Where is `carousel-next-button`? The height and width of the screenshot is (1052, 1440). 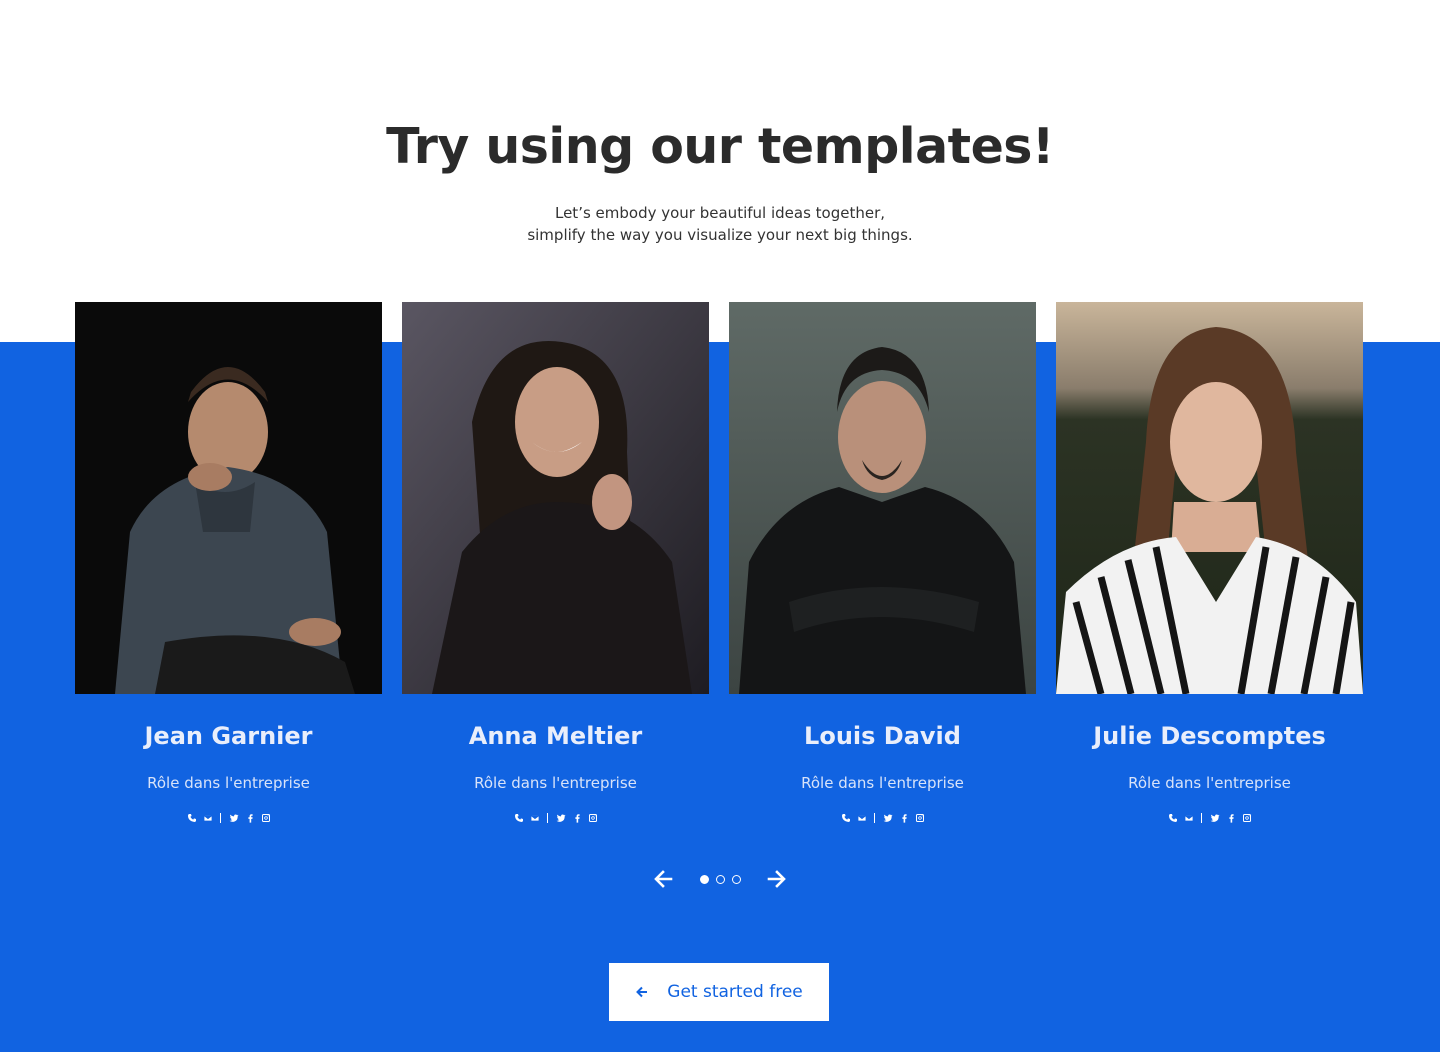 carousel-next-button is located at coordinates (777, 879).